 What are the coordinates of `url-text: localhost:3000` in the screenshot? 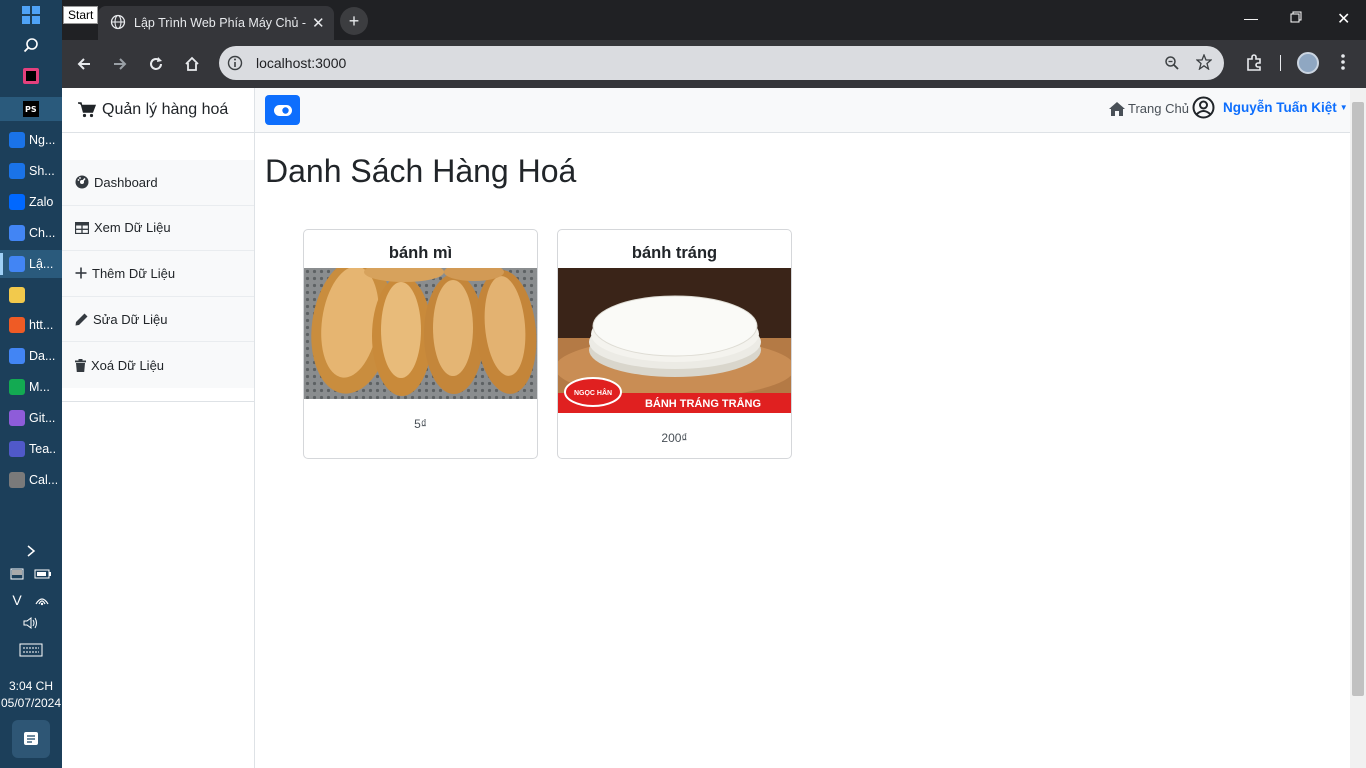 It's located at (301, 63).